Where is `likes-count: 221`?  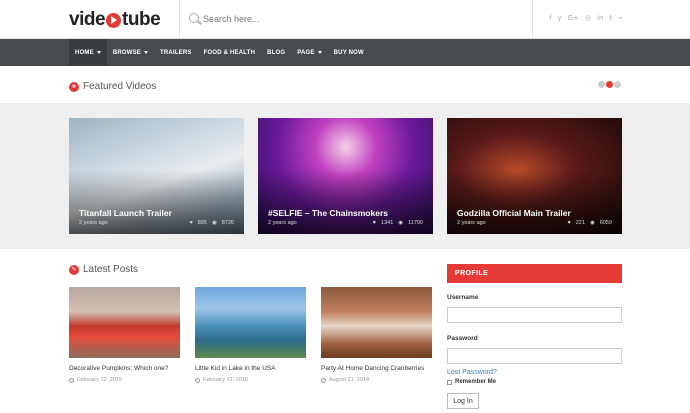 likes-count: 221 is located at coordinates (580, 223).